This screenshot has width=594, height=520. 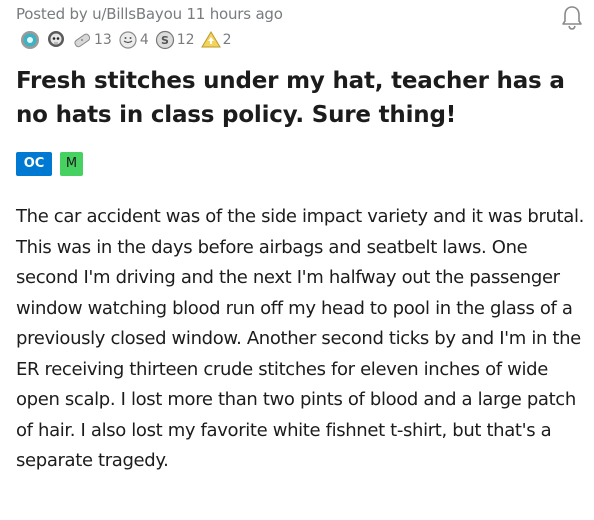 I want to click on bandage-award-icon, so click(x=82, y=40).